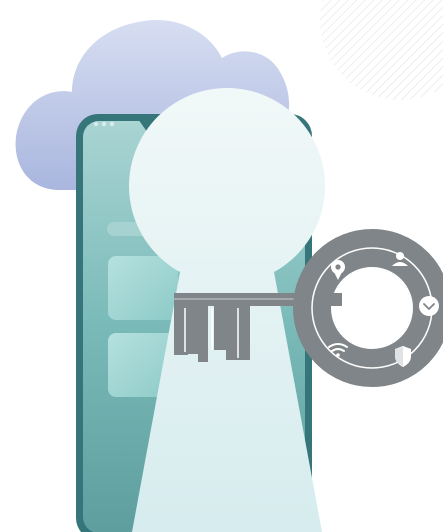 This screenshot has height=532, width=443. What do you see at coordinates (429, 306) in the screenshot?
I see `check-circle-icon` at bounding box center [429, 306].